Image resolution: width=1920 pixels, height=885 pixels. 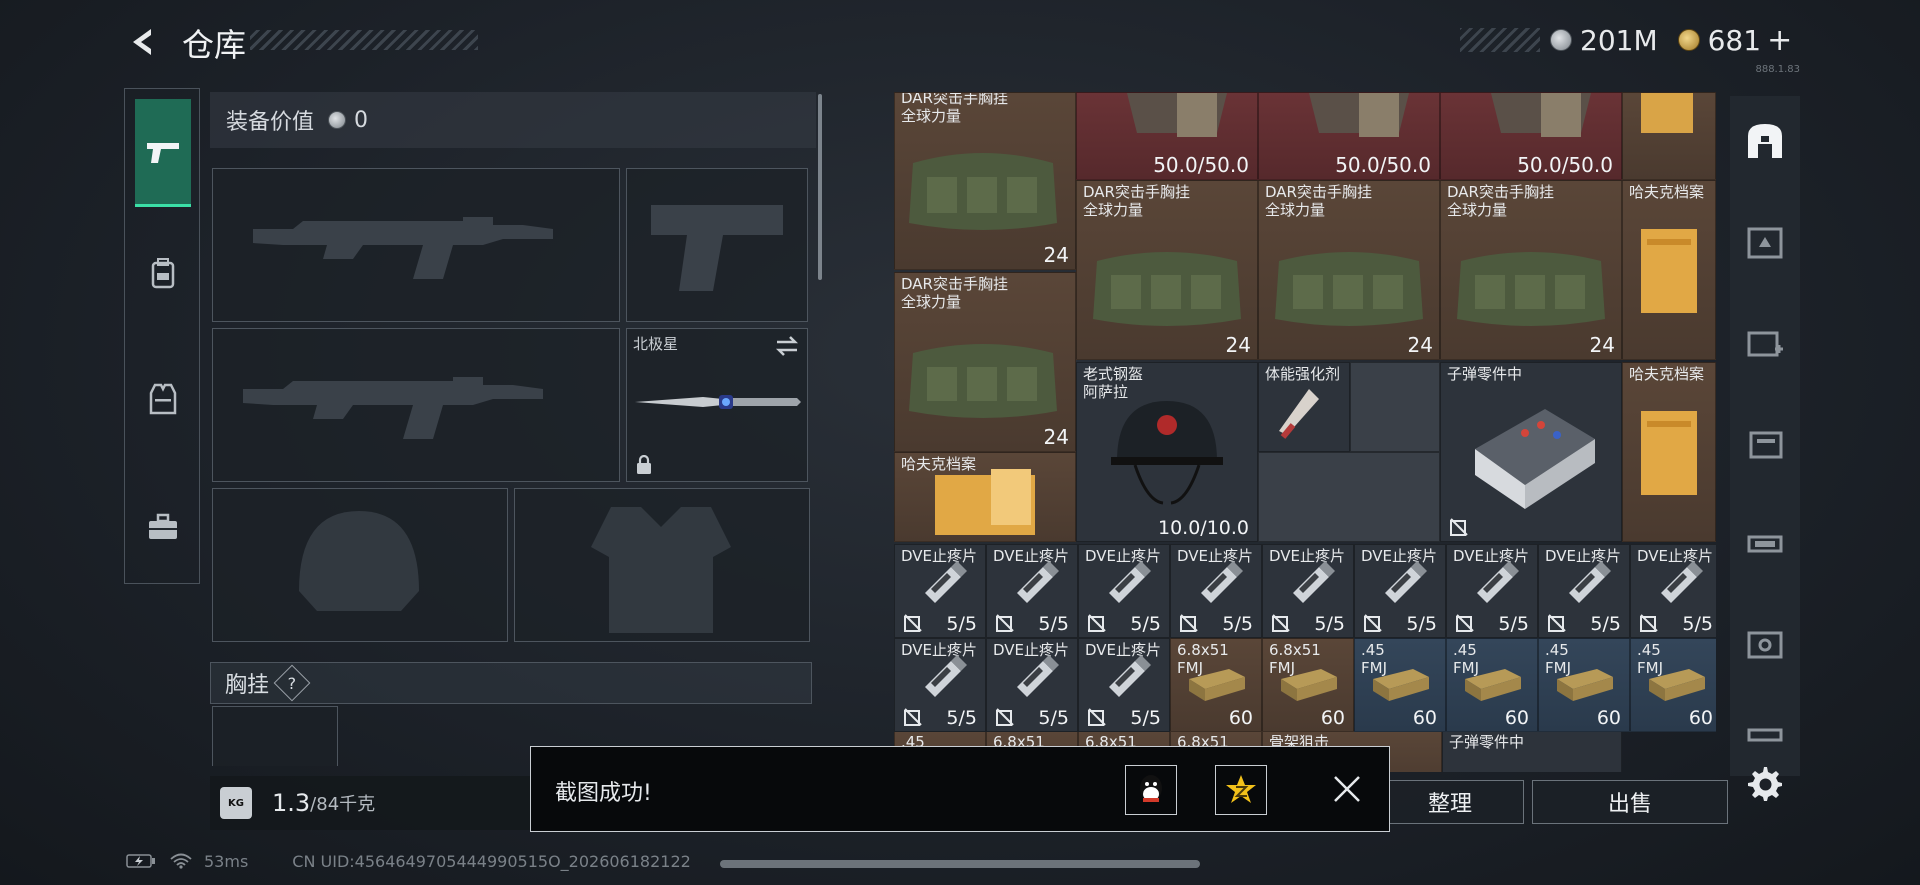 What do you see at coordinates (292, 683) in the screenshot?
I see `help-button: ?` at bounding box center [292, 683].